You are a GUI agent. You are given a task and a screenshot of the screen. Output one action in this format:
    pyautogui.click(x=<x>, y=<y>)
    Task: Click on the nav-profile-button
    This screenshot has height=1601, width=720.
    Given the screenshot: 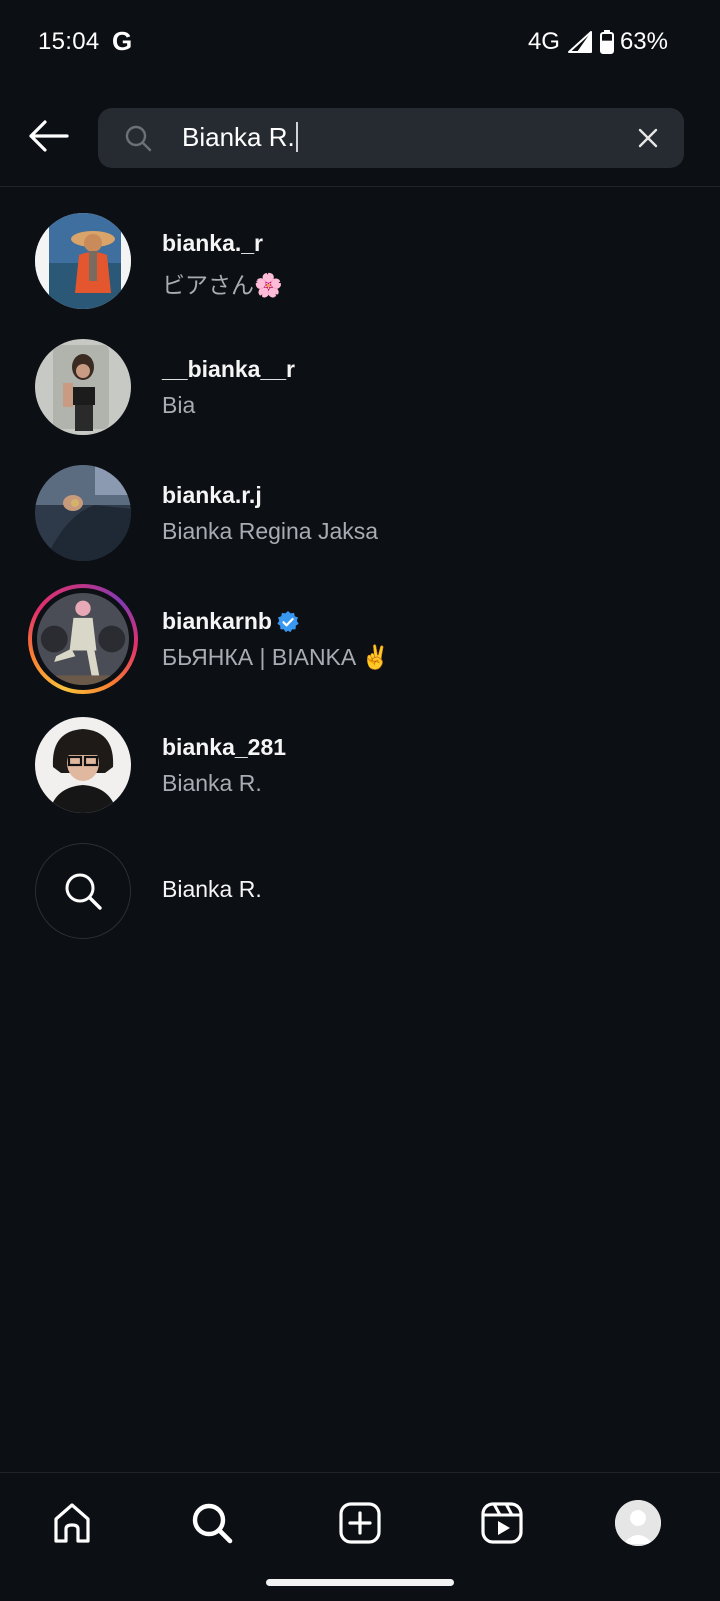 What is the action you would take?
    pyautogui.click(x=638, y=1523)
    